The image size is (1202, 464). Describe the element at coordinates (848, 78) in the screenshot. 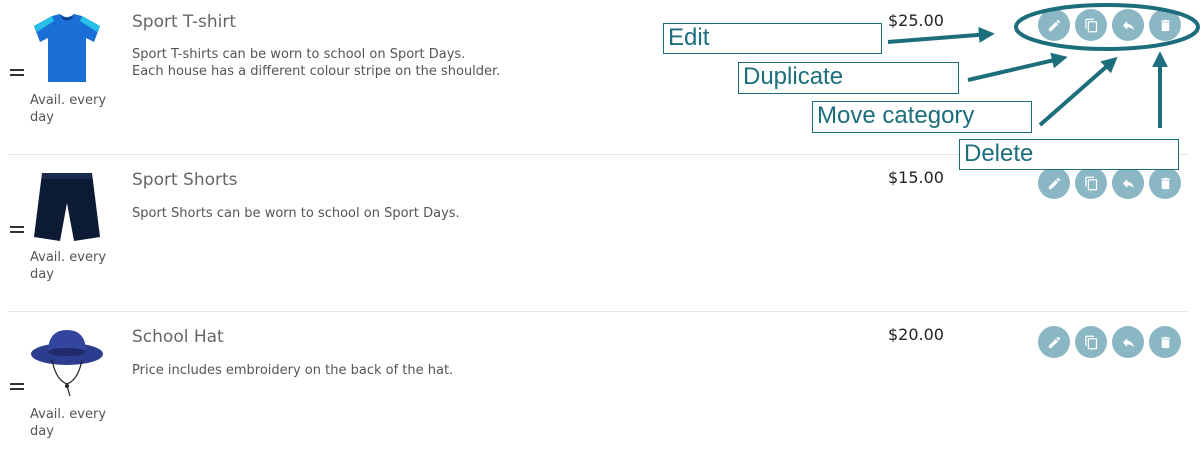

I see `duplicate-callout: Duplicate` at that location.